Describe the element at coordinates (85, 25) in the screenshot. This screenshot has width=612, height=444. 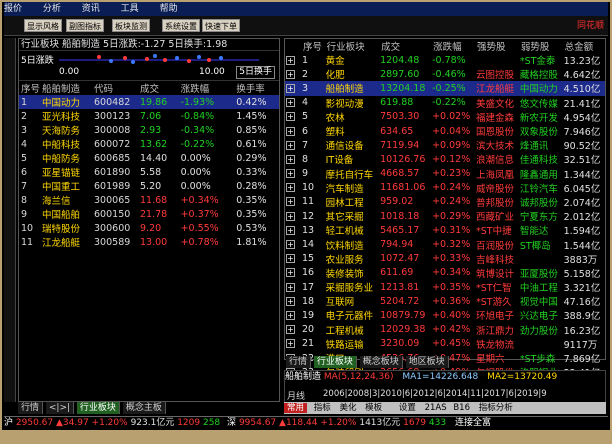
I see `sub-chart-indicator-button: 副图指标` at that location.